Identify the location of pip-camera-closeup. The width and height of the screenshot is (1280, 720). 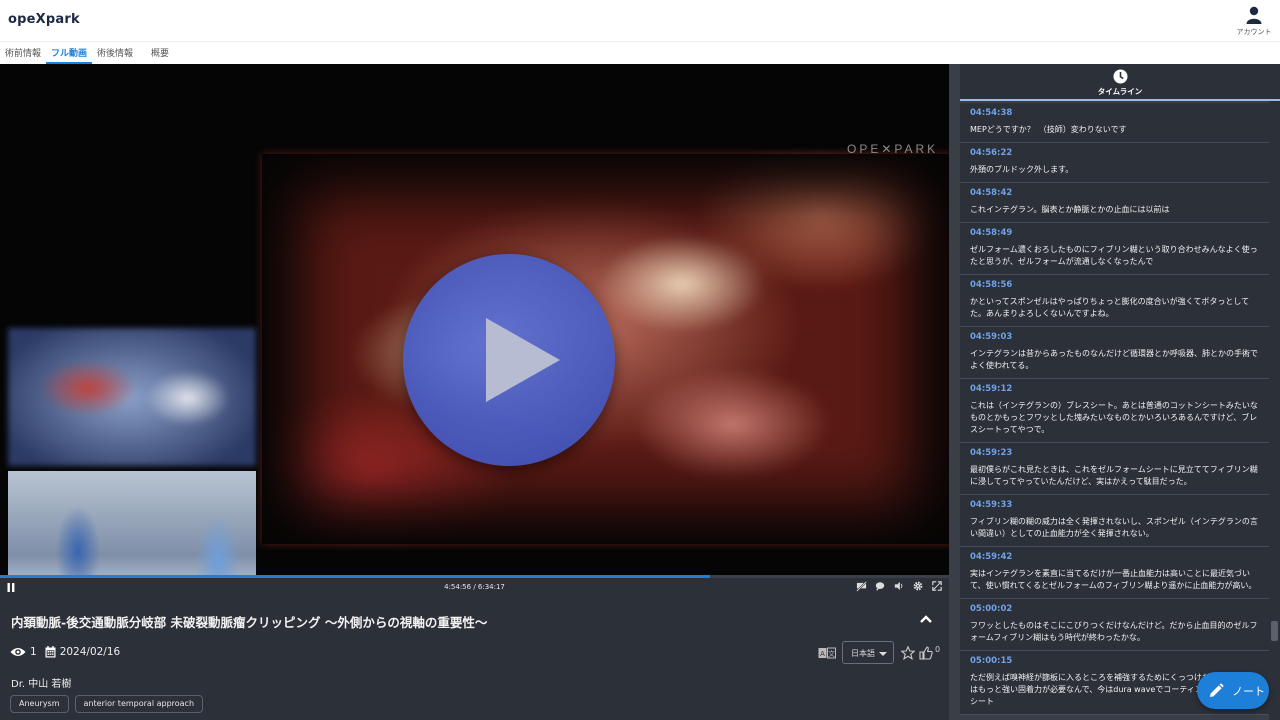
(132, 397).